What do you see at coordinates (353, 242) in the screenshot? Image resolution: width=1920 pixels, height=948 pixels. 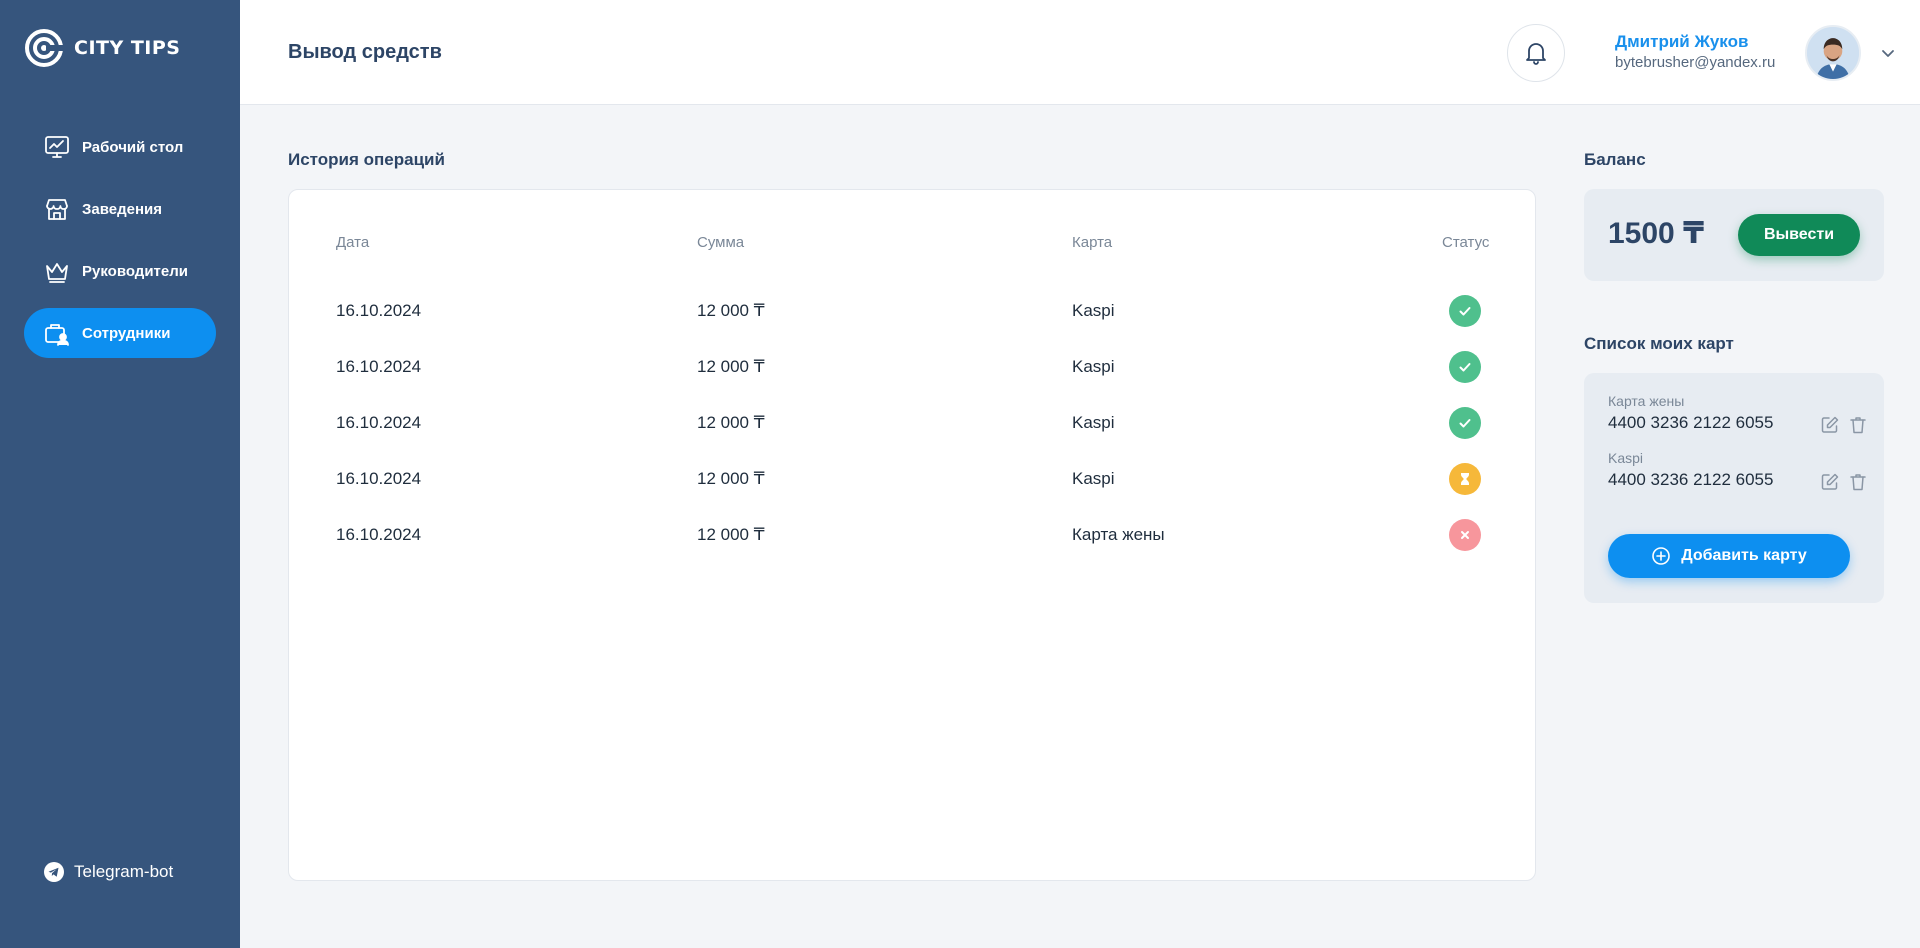 I see `column-header-date: Дата` at bounding box center [353, 242].